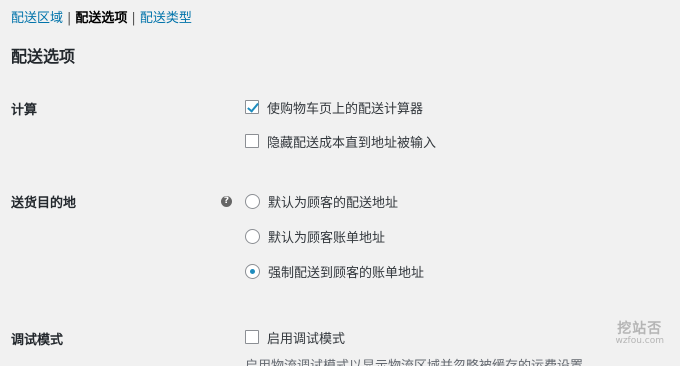  I want to click on option-enable-cart-calculator: 使购物车页上的配送计算器, so click(334, 107).